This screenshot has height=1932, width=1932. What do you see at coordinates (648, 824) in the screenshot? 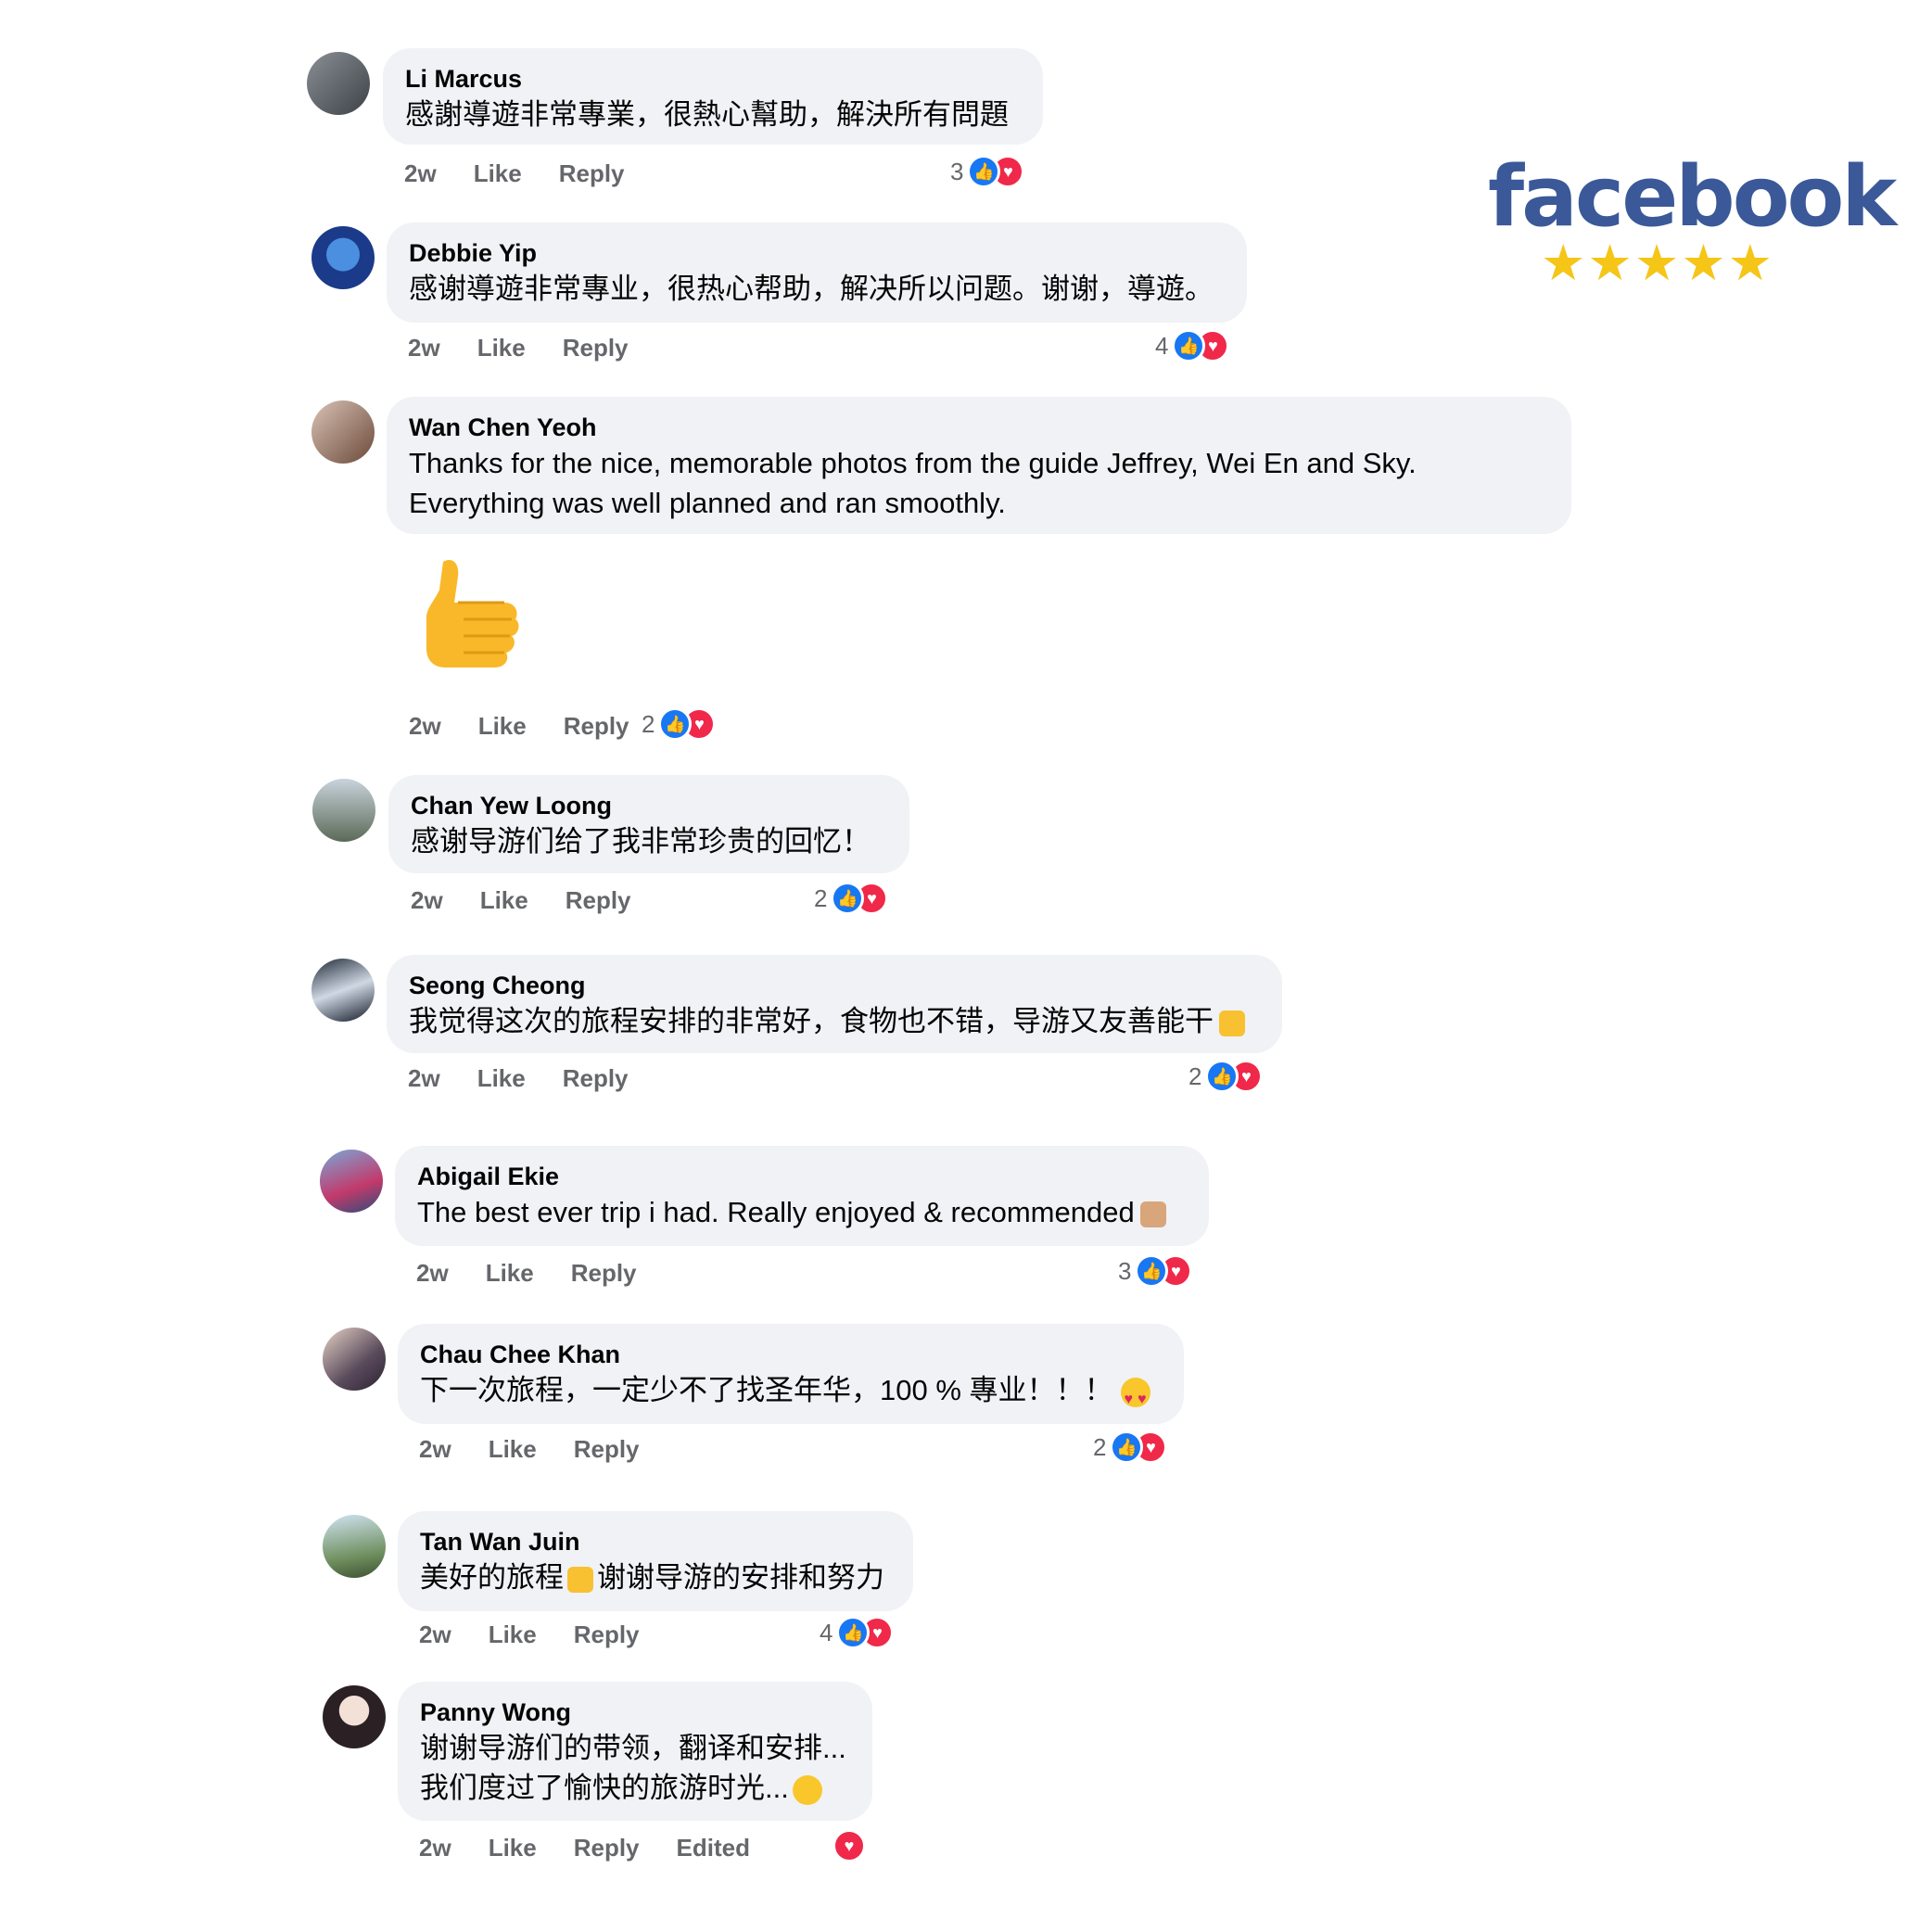
I see `comment-bubble: Chan Yew Loong 感谢导游们给了我非常珍贵的回忆！` at bounding box center [648, 824].